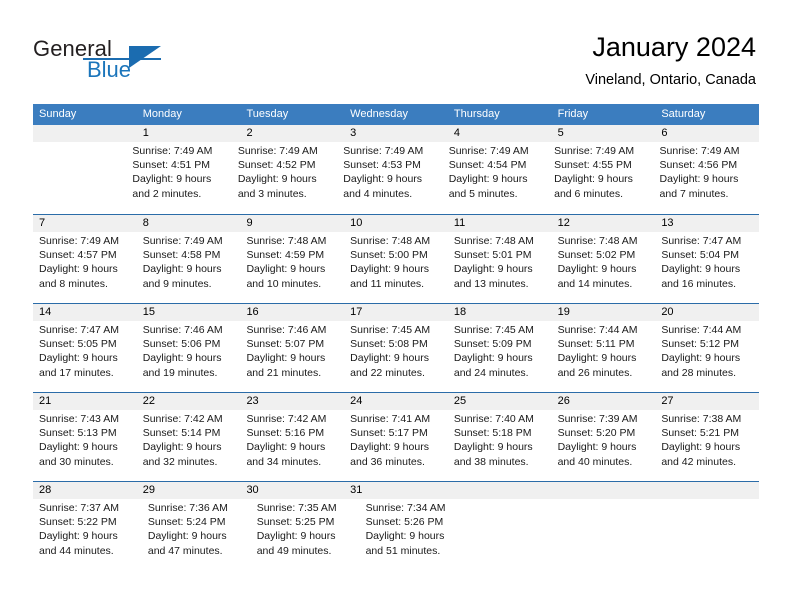  Describe the element at coordinates (185, 550) in the screenshot. I see `daylight-text-line2: and 47 minutes.` at that location.